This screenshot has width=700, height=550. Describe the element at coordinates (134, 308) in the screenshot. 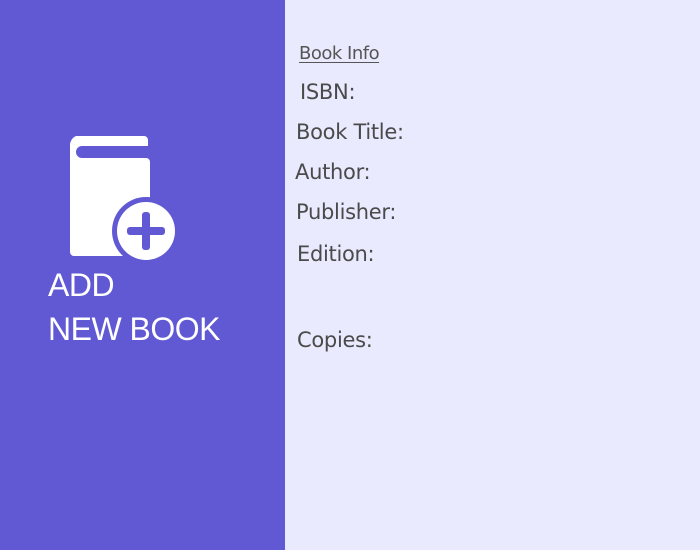

I see `page-title: ADD NEW BOOK` at that location.